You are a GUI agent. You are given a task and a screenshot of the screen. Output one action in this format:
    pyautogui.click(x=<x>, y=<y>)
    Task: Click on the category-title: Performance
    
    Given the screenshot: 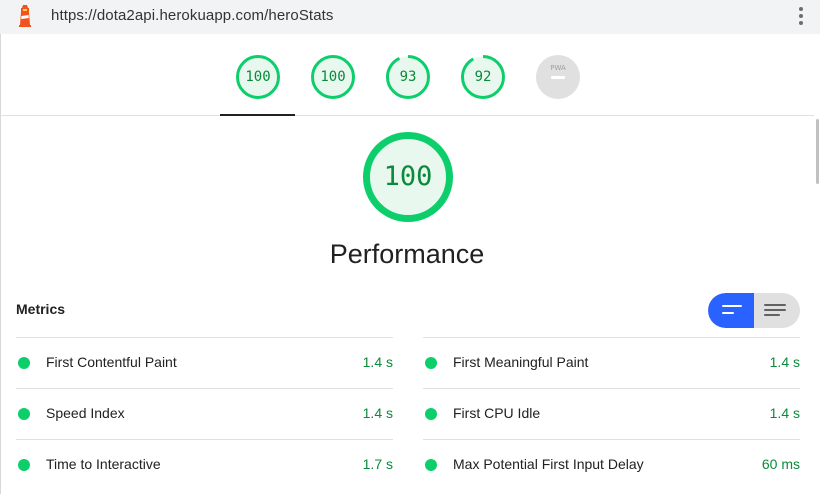 What is the action you would take?
    pyautogui.click(x=407, y=254)
    